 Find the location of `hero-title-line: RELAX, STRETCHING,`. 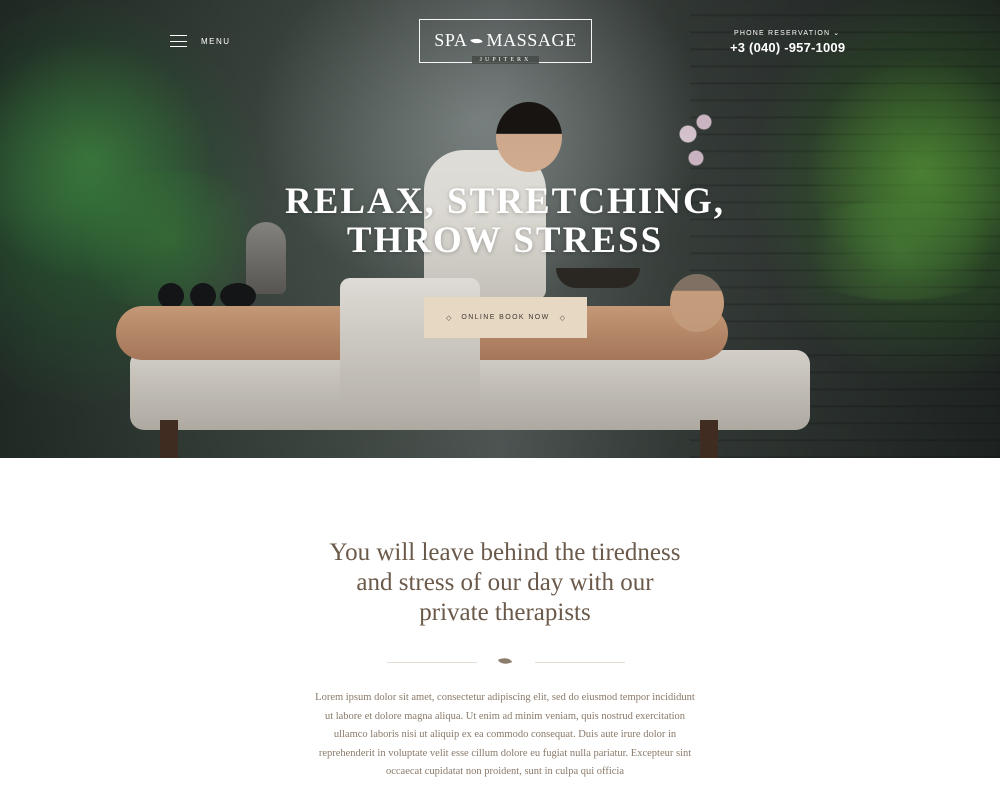

hero-title-line: RELAX, STRETCHING, is located at coordinates (504, 201).